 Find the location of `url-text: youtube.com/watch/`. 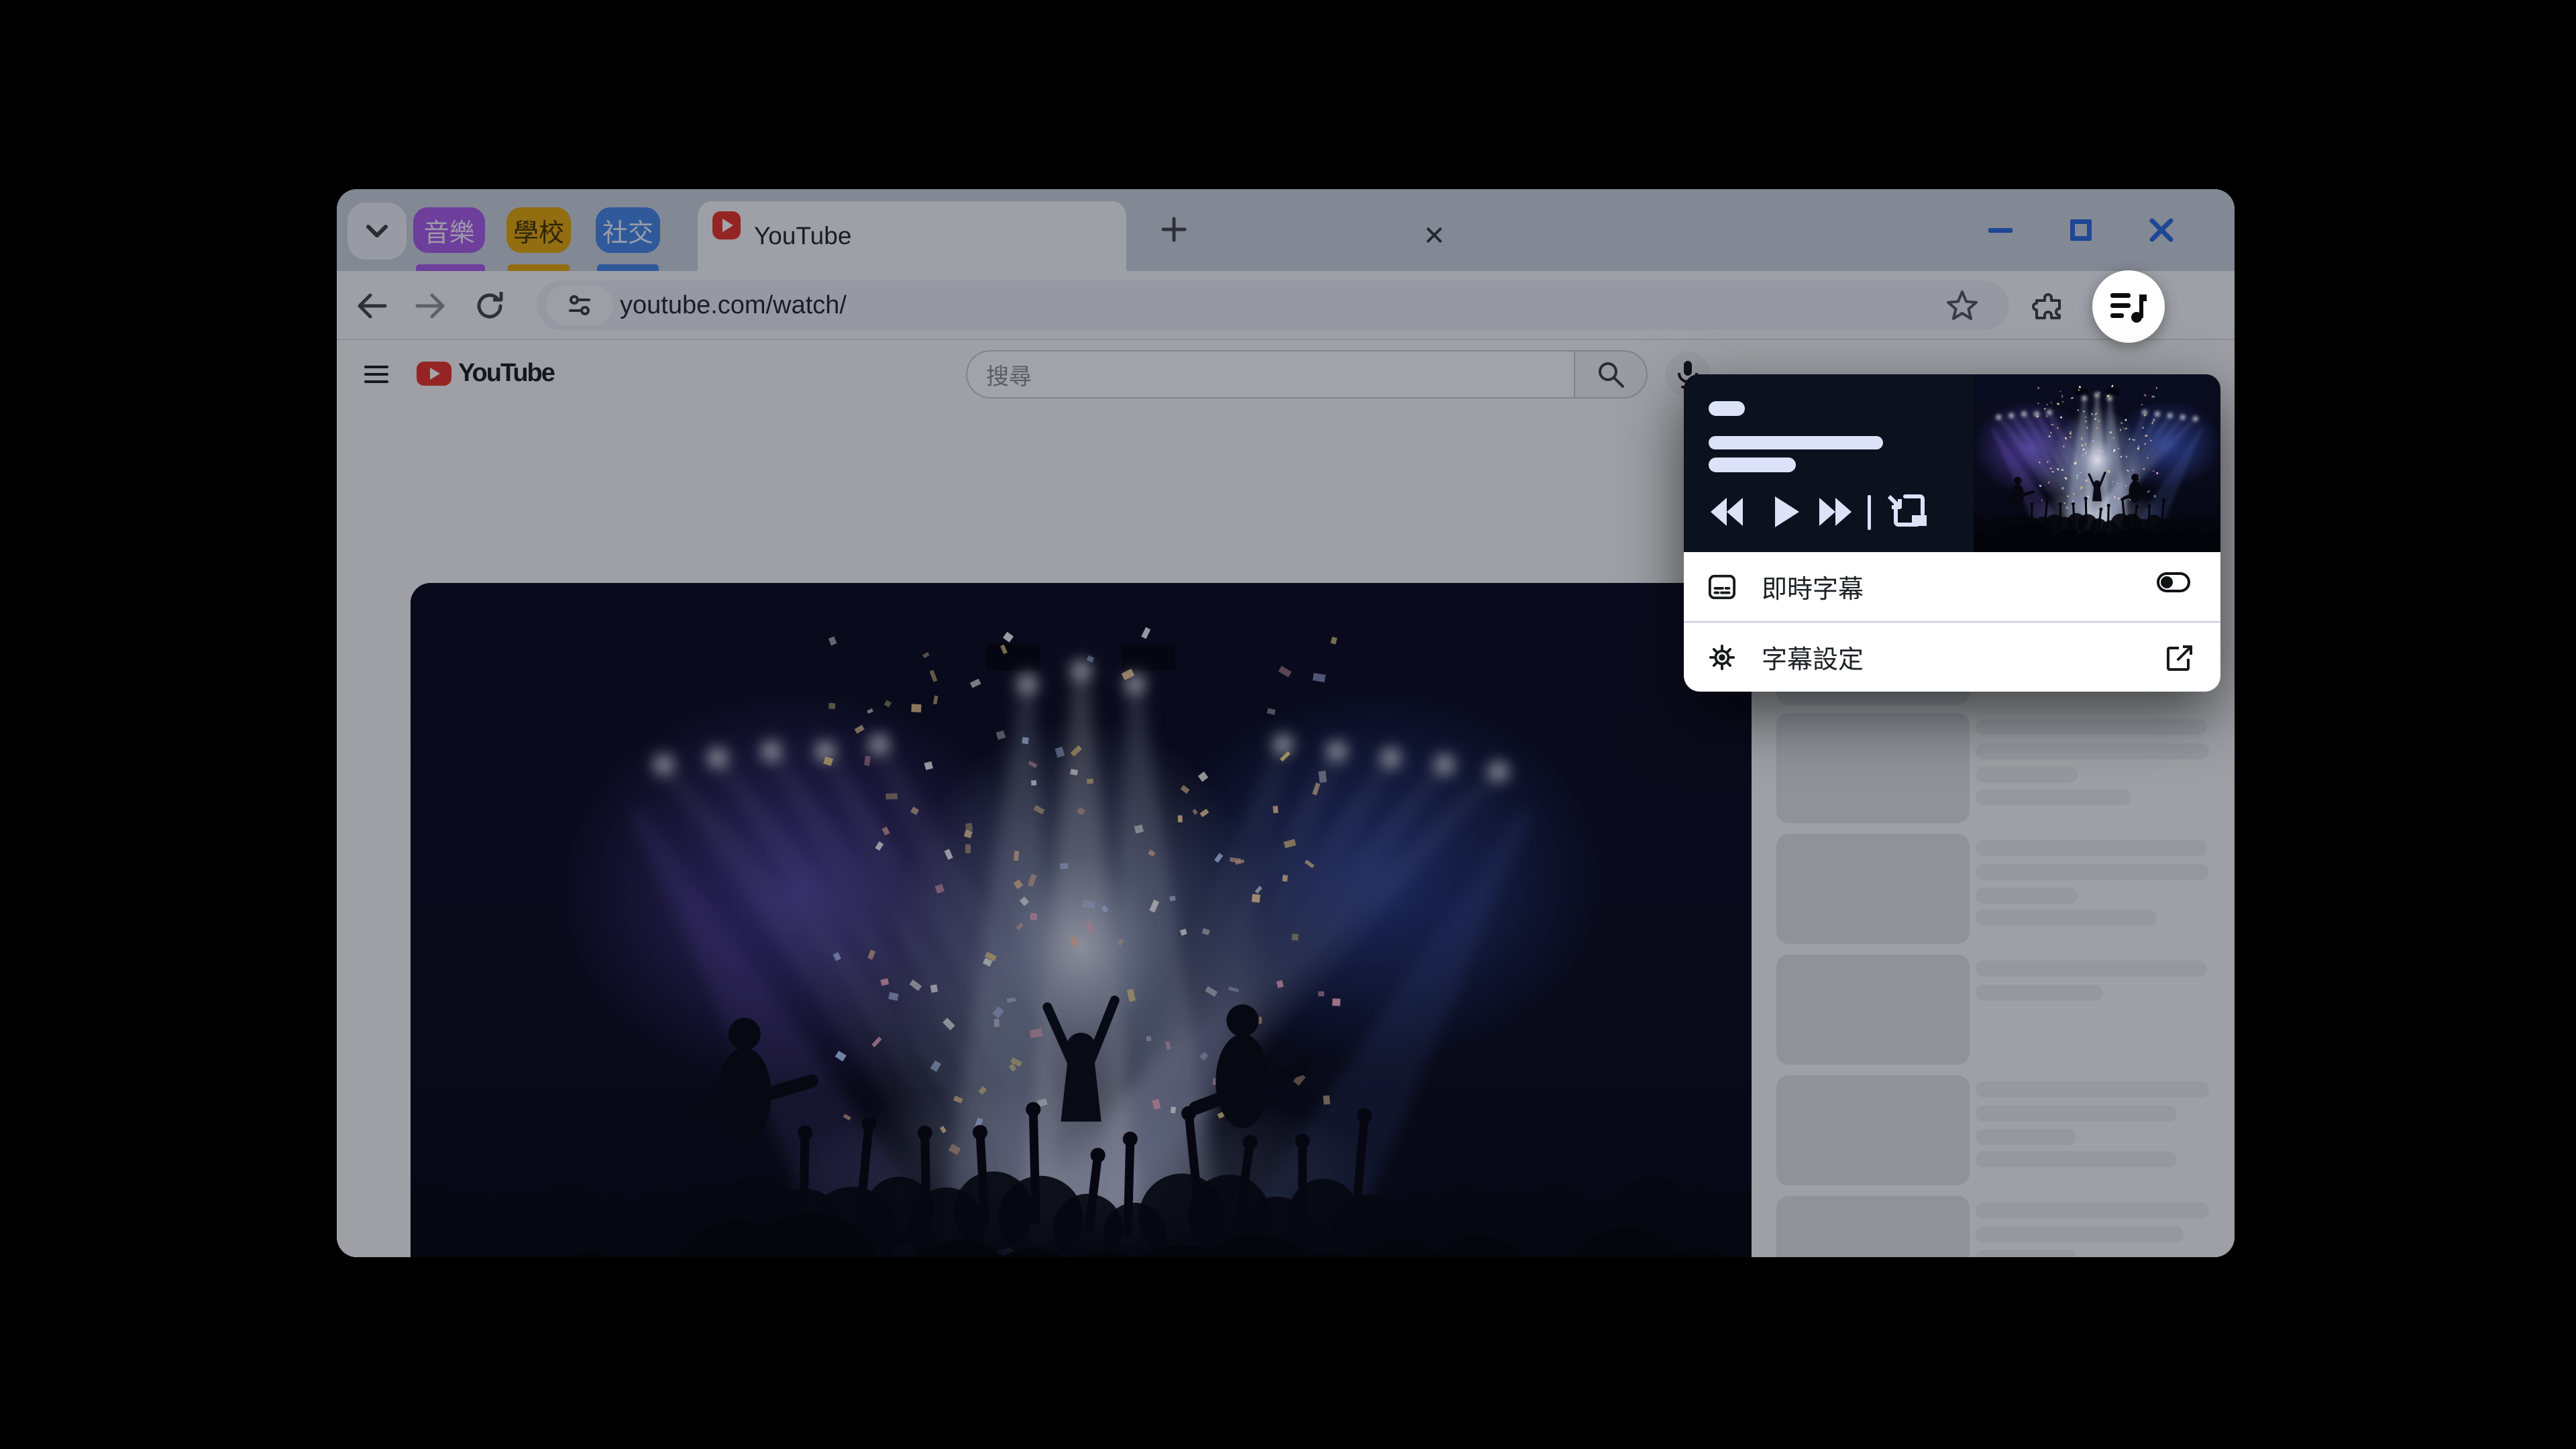

url-text: youtube.com/watch/ is located at coordinates (733, 305).